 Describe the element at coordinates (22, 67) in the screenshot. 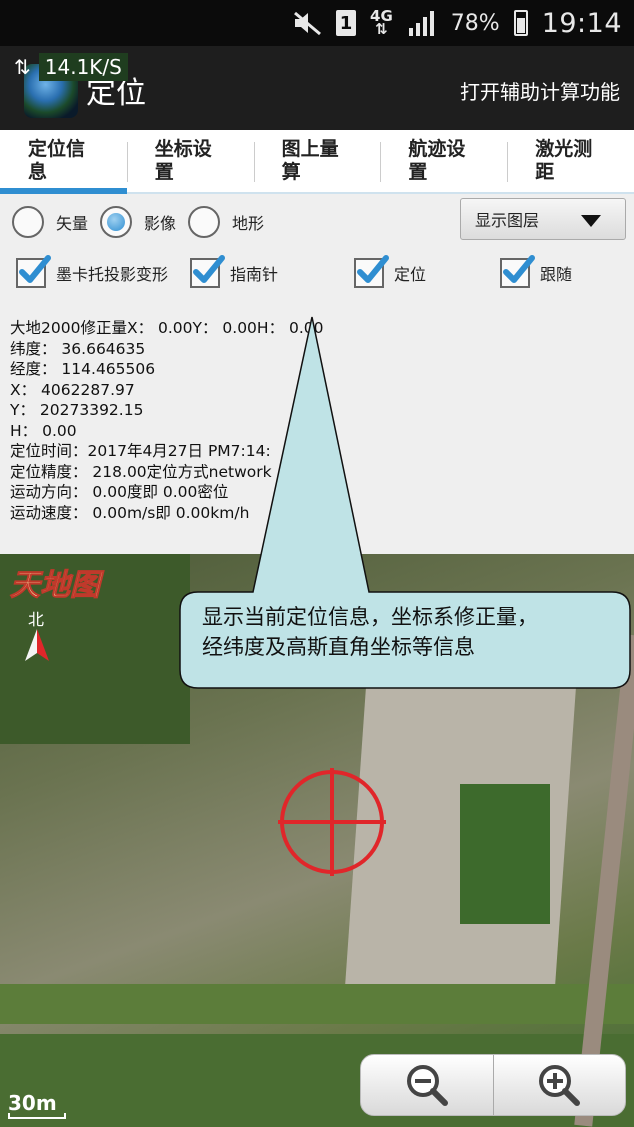

I see `transfer-icon: ⇅` at that location.